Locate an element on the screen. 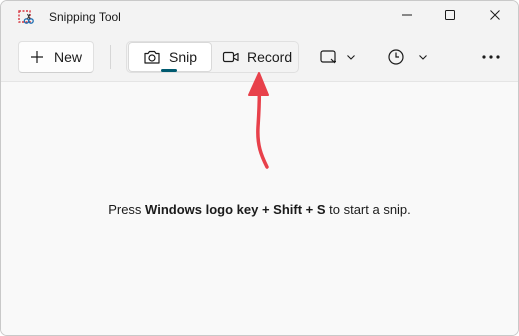  plus-icon is located at coordinates (37, 57).